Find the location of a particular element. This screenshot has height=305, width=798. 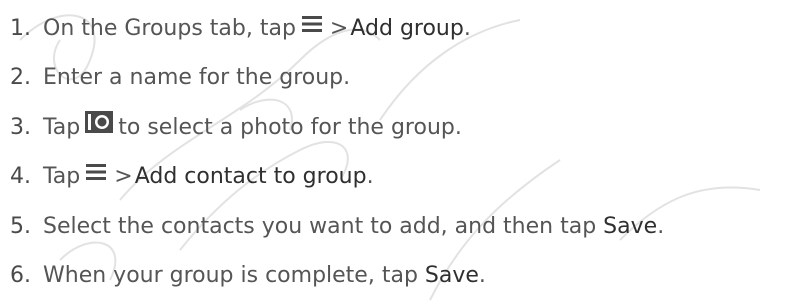

step-number: 4. is located at coordinates (20, 177).